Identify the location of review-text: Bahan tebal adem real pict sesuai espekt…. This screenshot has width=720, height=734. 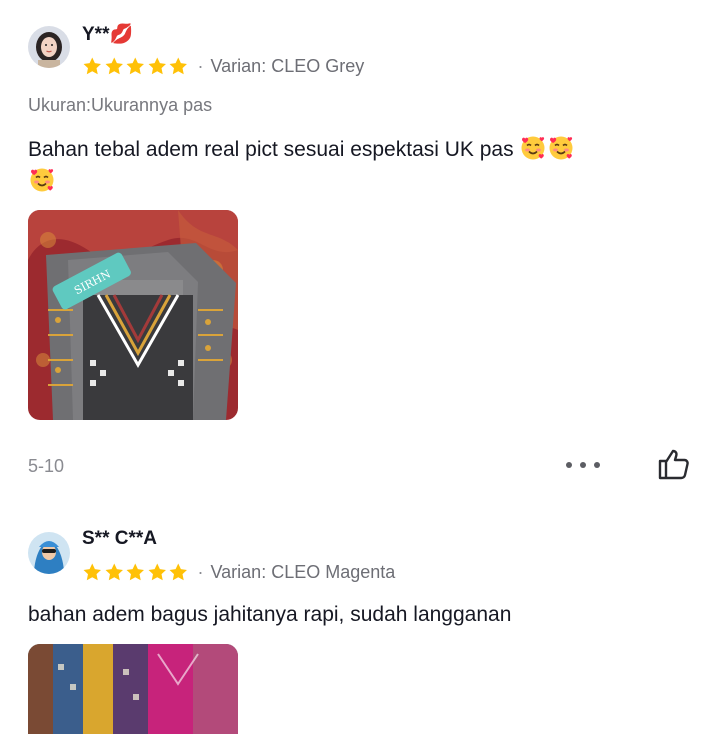
(358, 166).